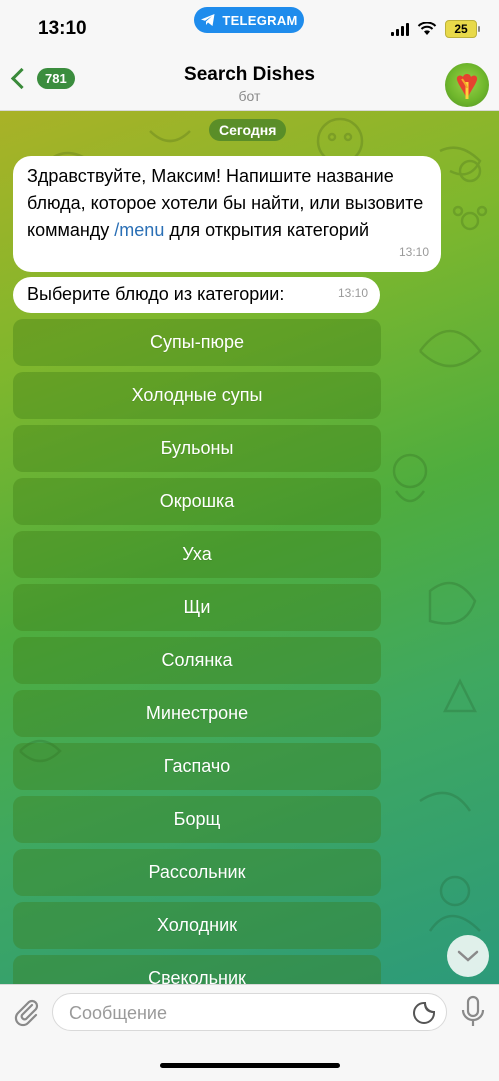 The height and width of the screenshot is (1081, 499). I want to click on bot-logo-icon, so click(467, 86).